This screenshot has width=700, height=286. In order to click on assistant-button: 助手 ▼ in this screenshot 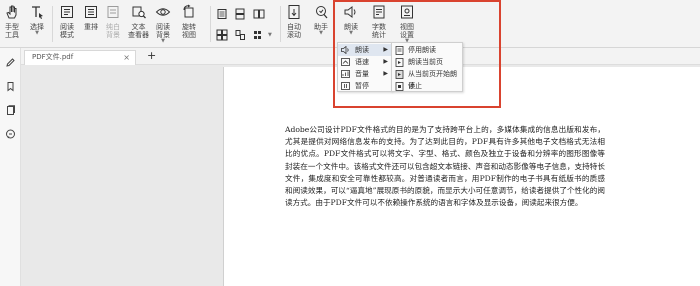, I will do `click(321, 19)`.